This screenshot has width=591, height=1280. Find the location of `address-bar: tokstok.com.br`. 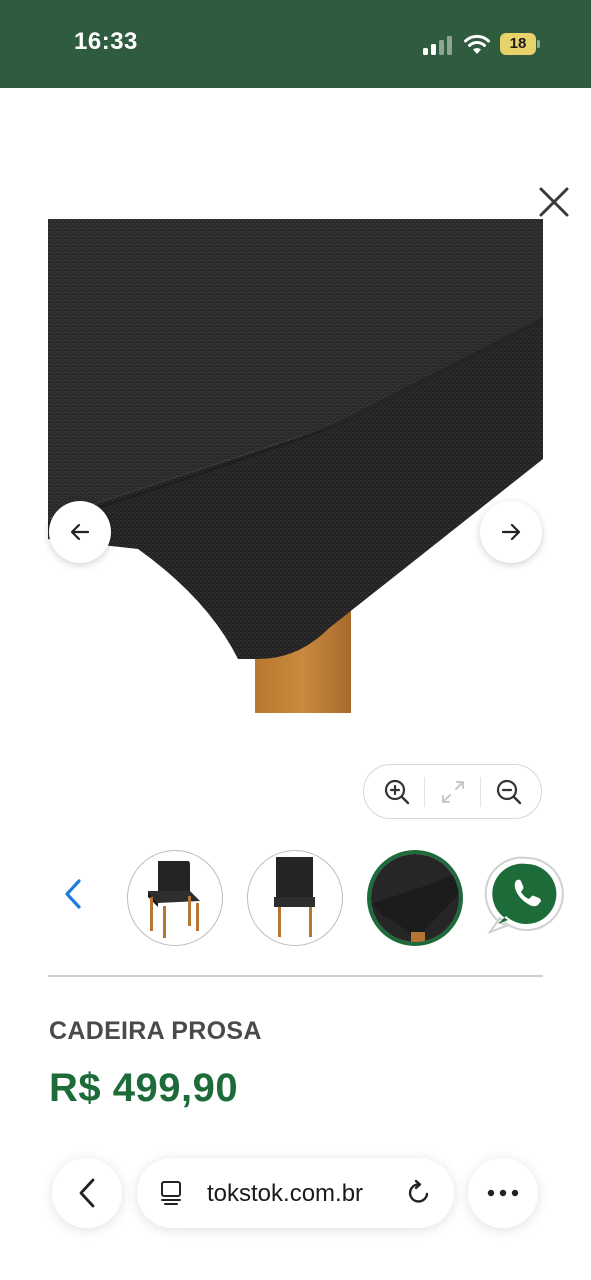

address-bar: tokstok.com.br is located at coordinates (295, 1193).